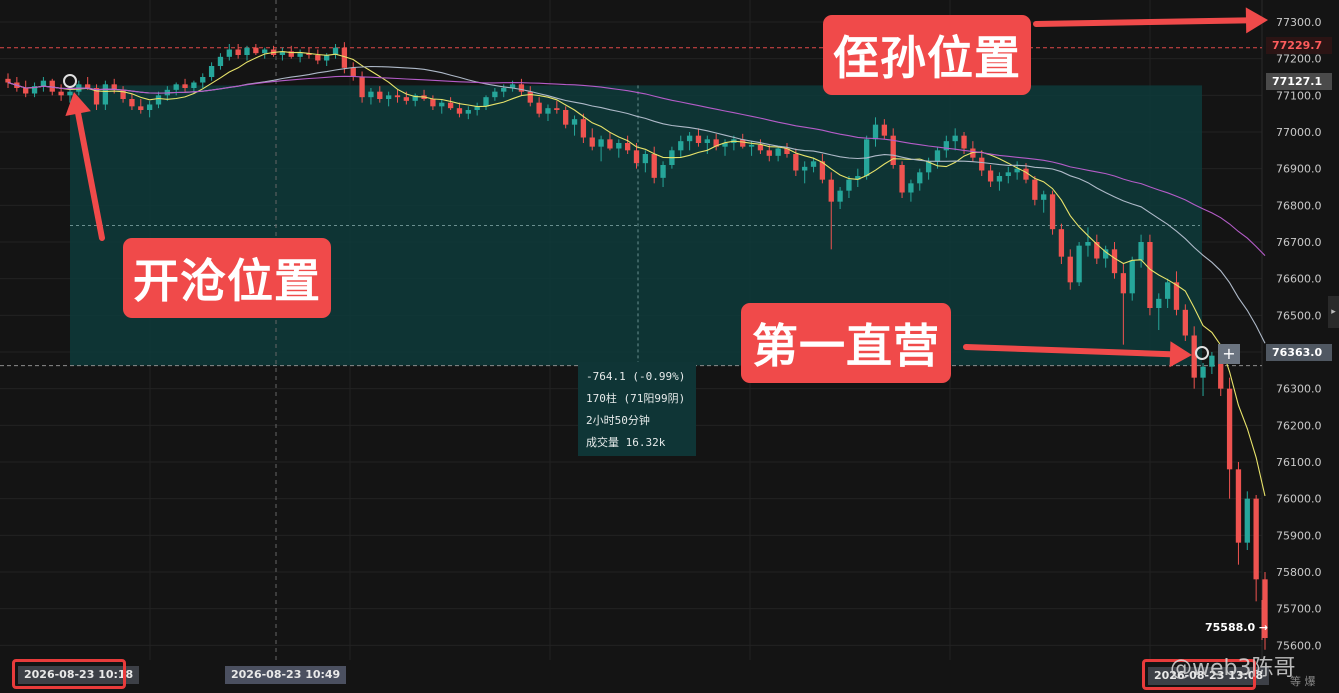 This screenshot has width=1339, height=693. What do you see at coordinates (1233, 668) in the screenshot?
I see `watermark: @web3陈哥` at bounding box center [1233, 668].